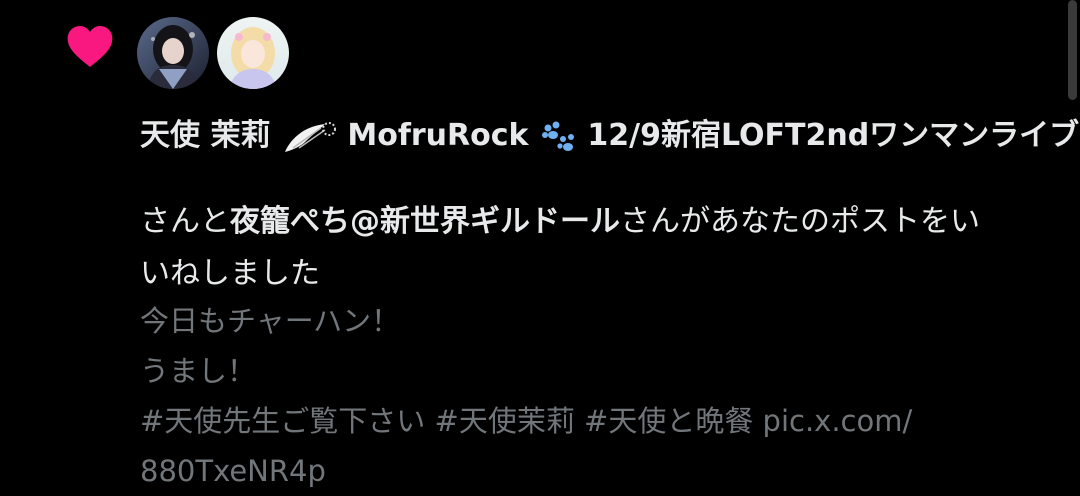 The height and width of the screenshot is (496, 1080). Describe the element at coordinates (205, 135) in the screenshot. I see `display-name-part: 天使 茉莉` at that location.